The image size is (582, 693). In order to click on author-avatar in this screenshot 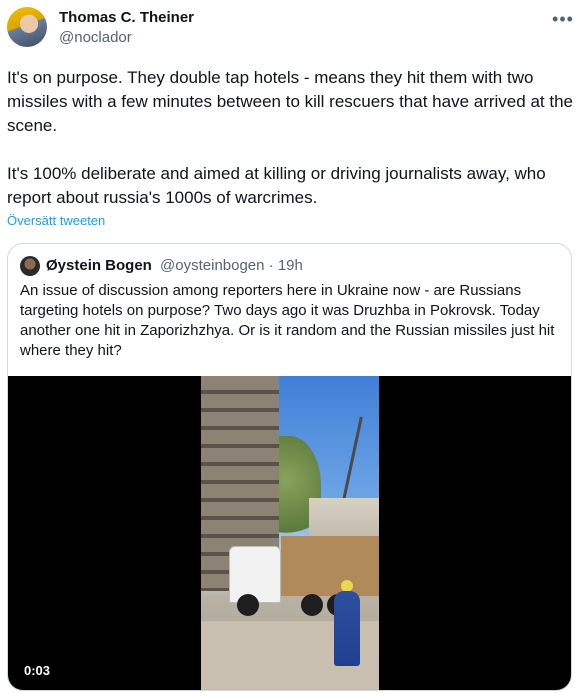, I will do `click(27, 27)`.